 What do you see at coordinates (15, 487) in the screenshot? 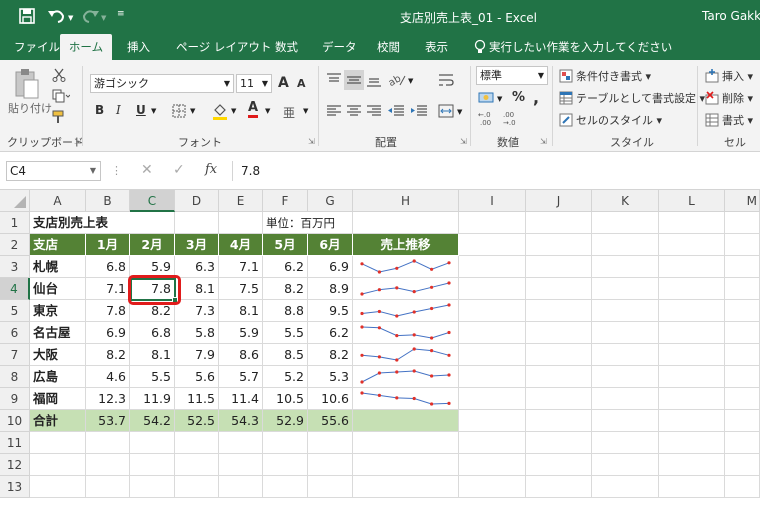
I see `row-header-13: 13` at bounding box center [15, 487].